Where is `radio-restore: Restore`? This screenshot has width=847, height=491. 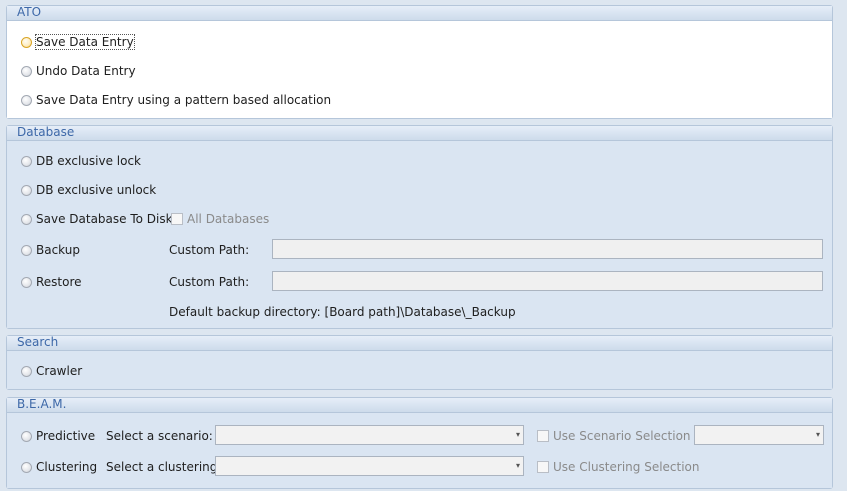 radio-restore: Restore is located at coordinates (51, 282).